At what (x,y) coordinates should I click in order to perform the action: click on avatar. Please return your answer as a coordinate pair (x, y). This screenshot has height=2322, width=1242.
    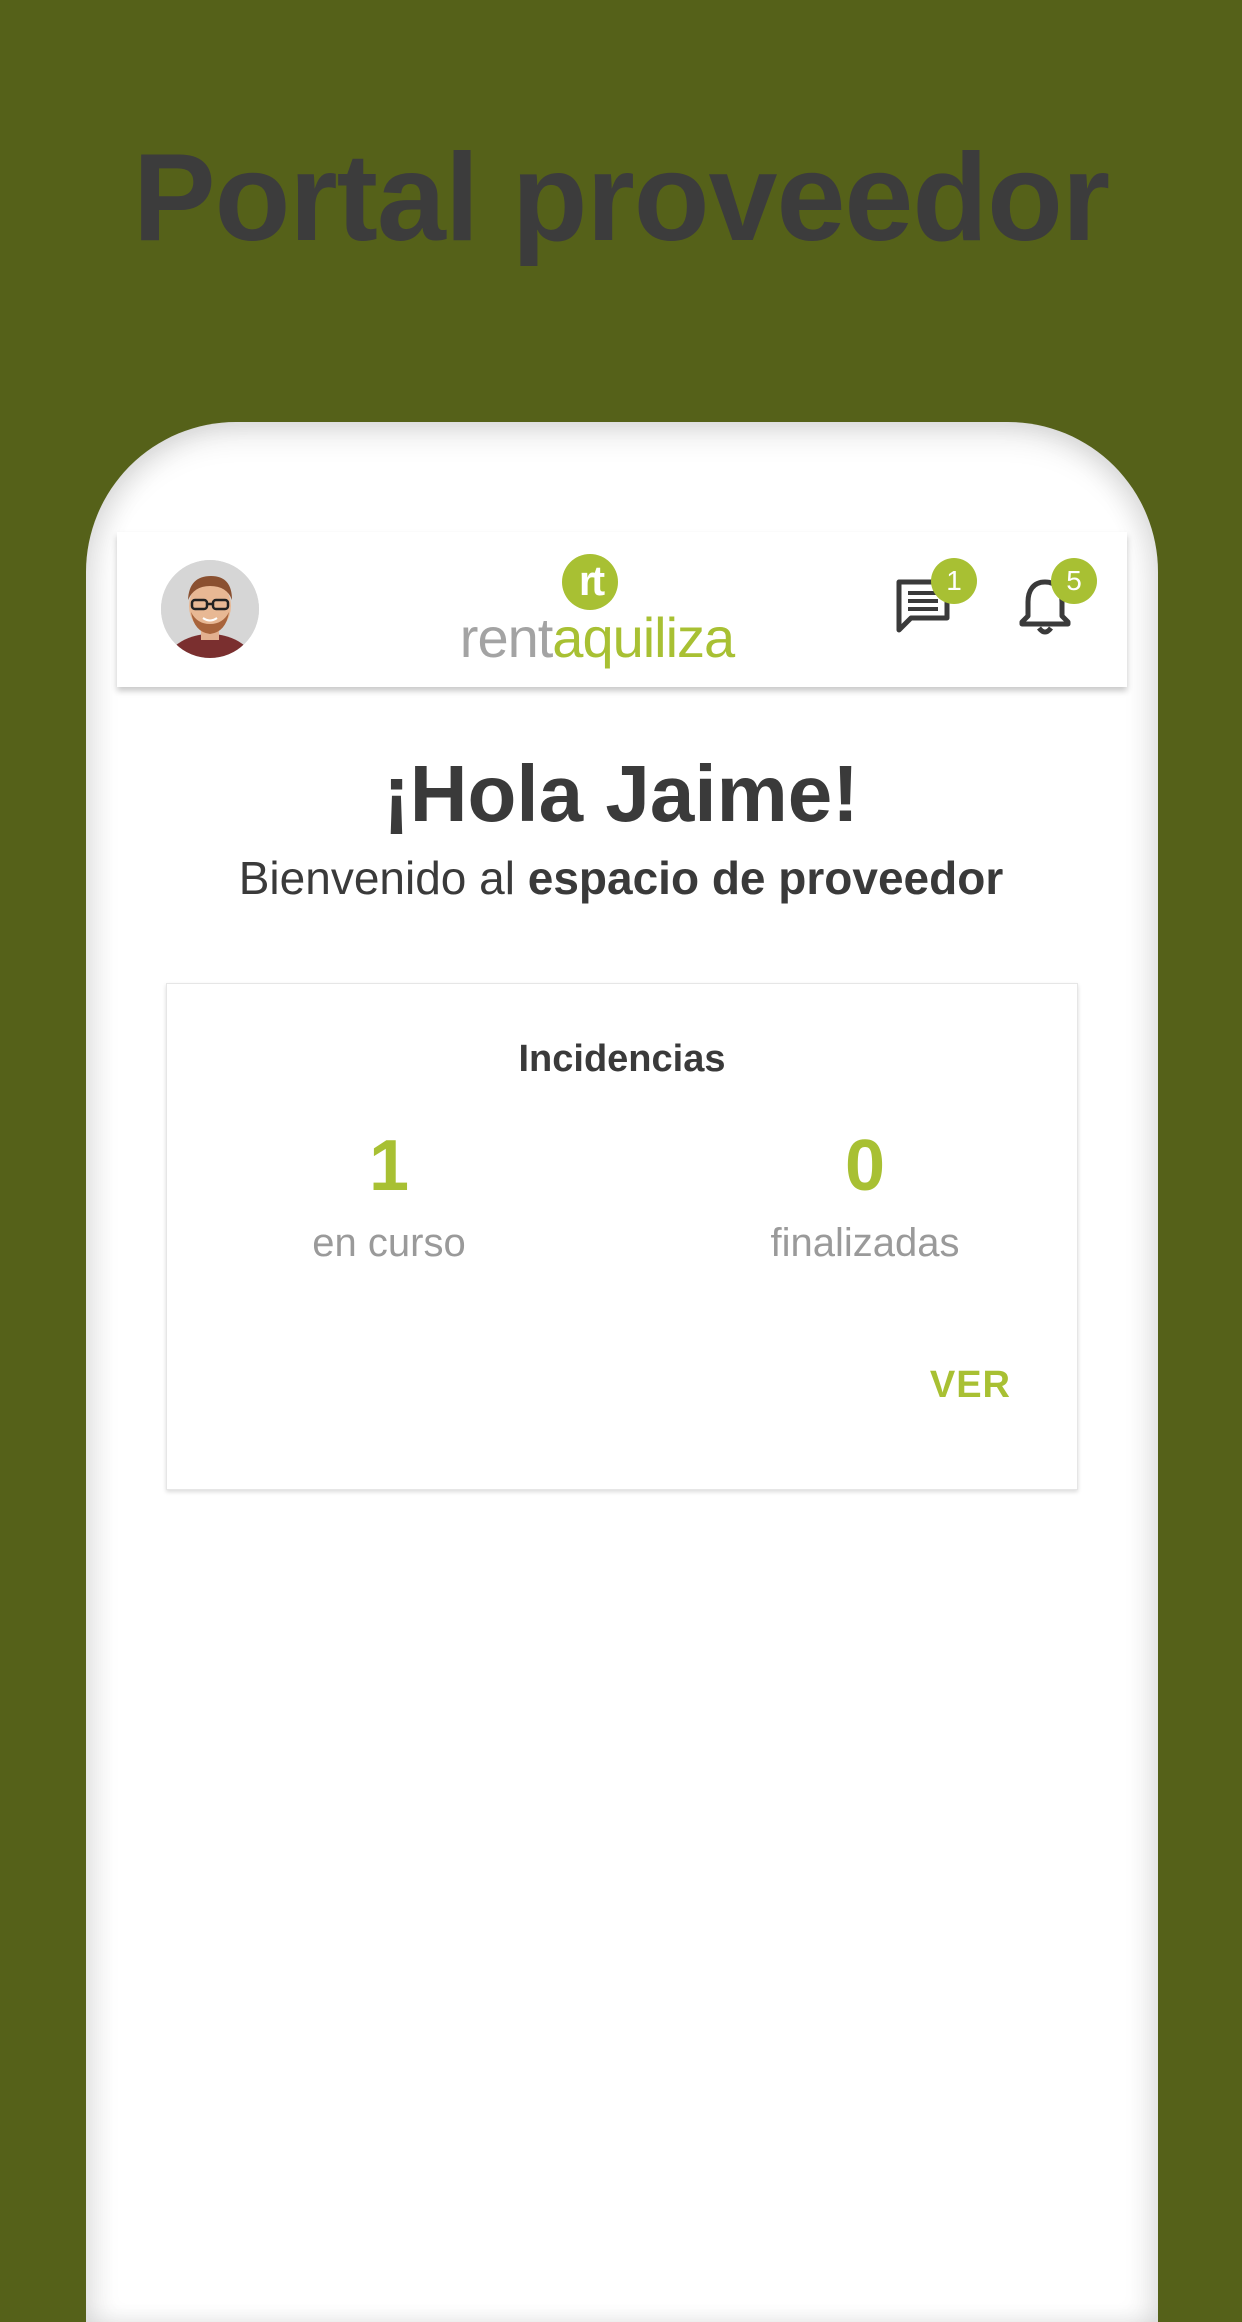
    Looking at the image, I should click on (210, 609).